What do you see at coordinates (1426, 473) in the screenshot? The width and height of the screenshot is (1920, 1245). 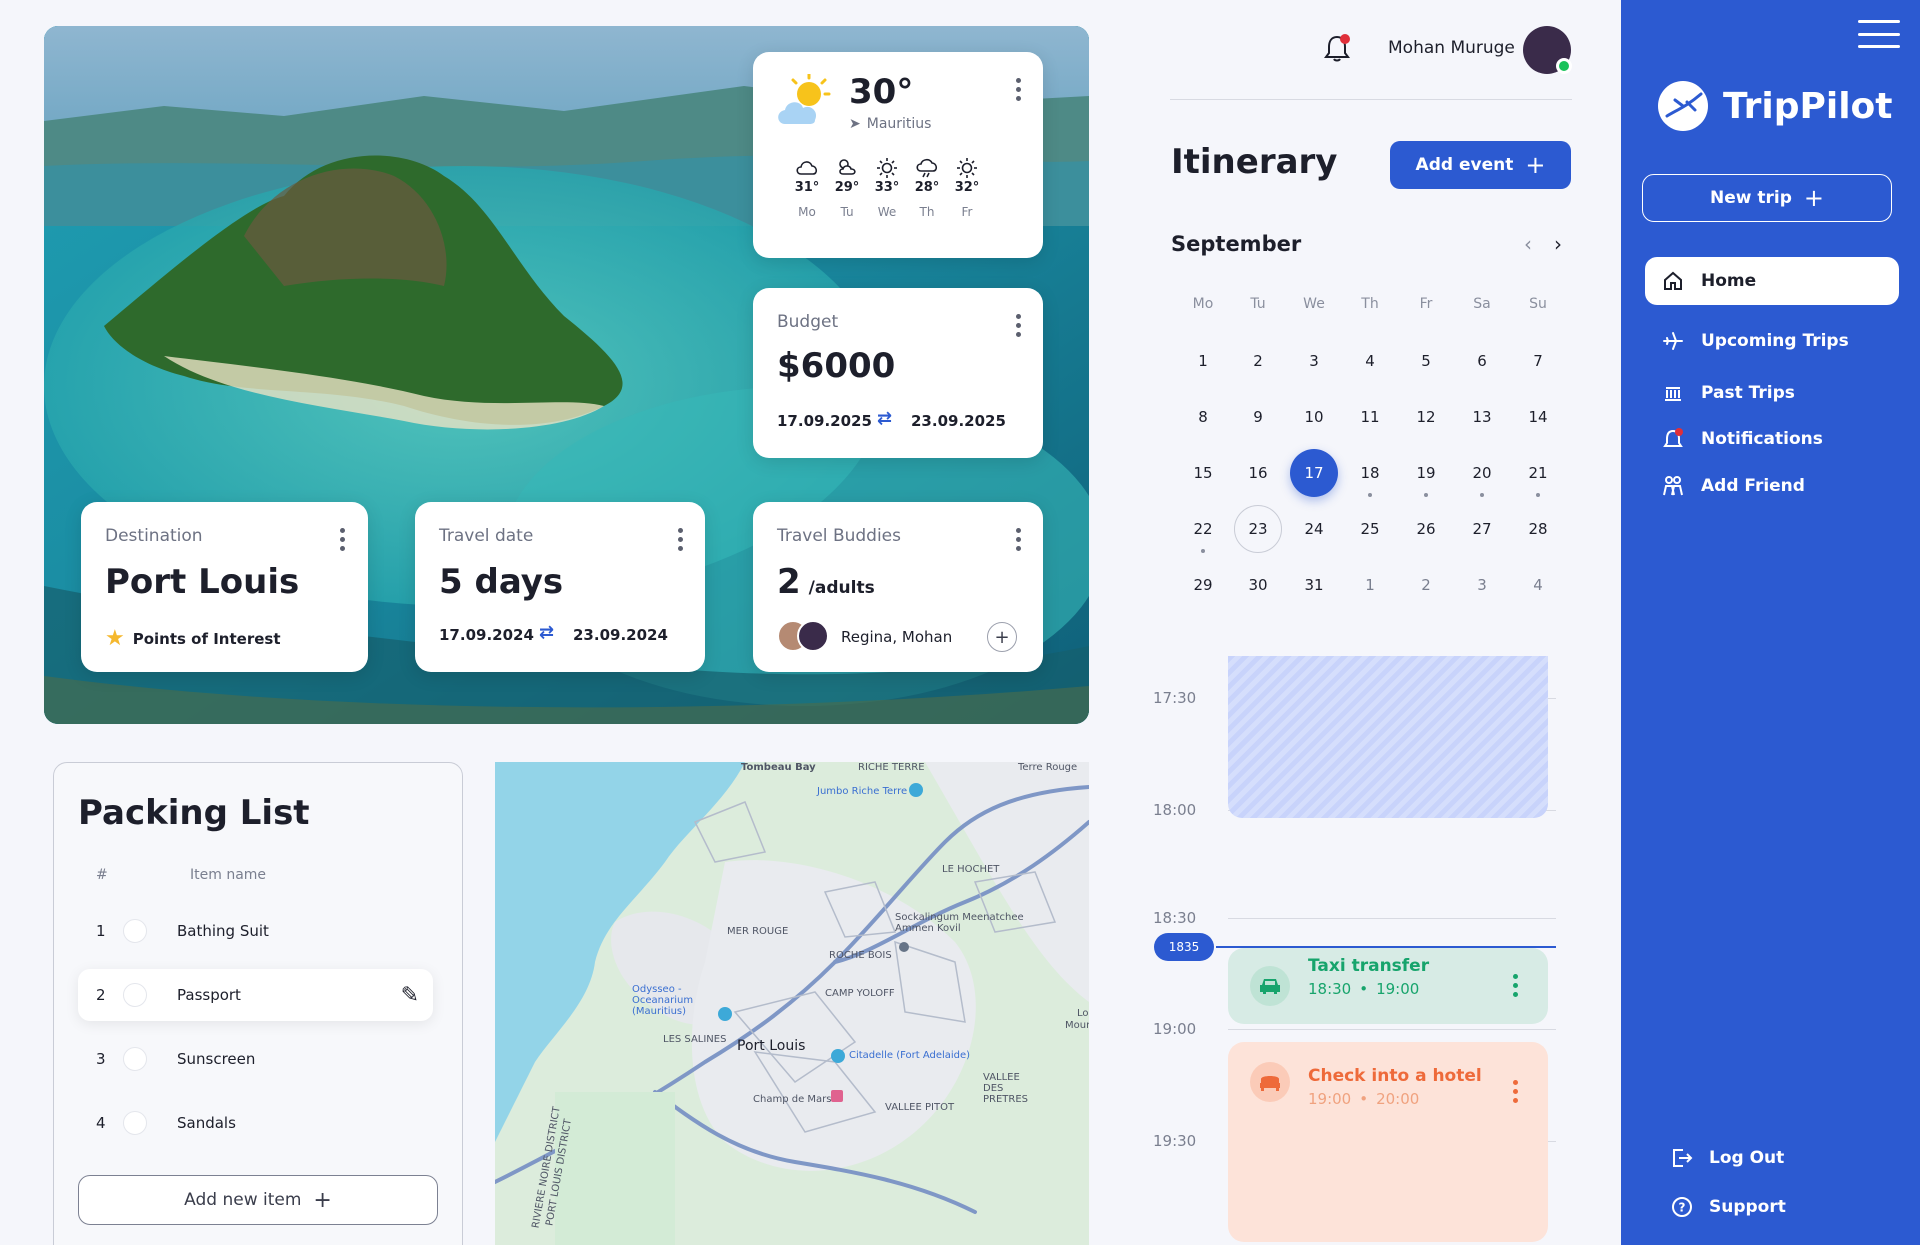 I see `calendar-day: 19` at bounding box center [1426, 473].